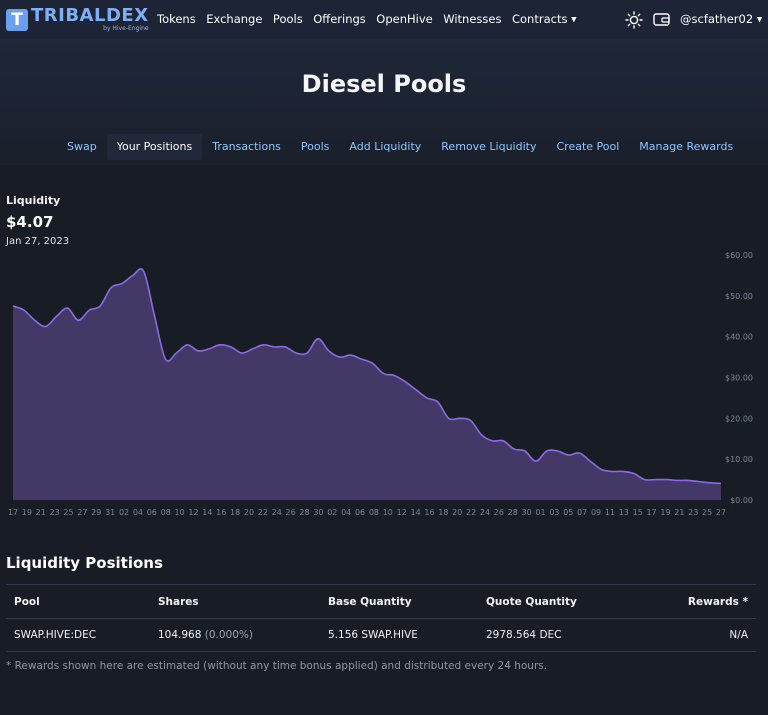  I want to click on y-tick-label: $60.00, so click(739, 255).